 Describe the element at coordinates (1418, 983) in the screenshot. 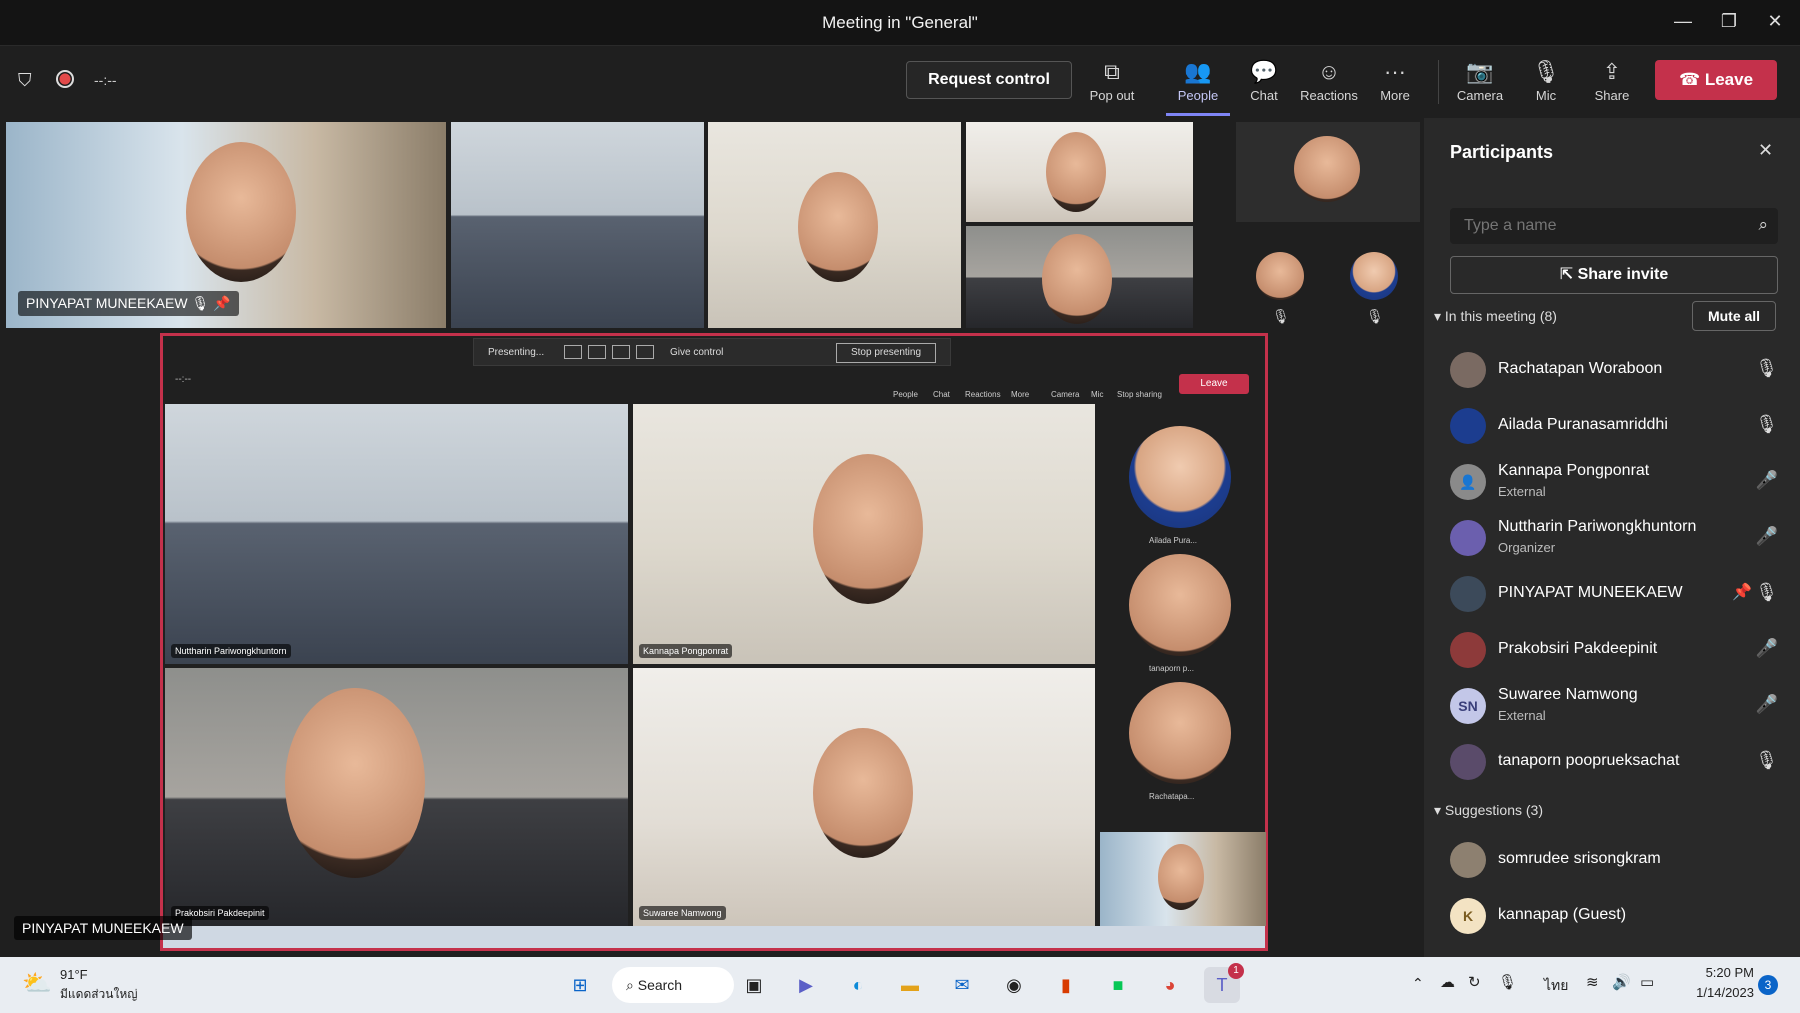

I see `chevron-up-icon: ⌃` at that location.